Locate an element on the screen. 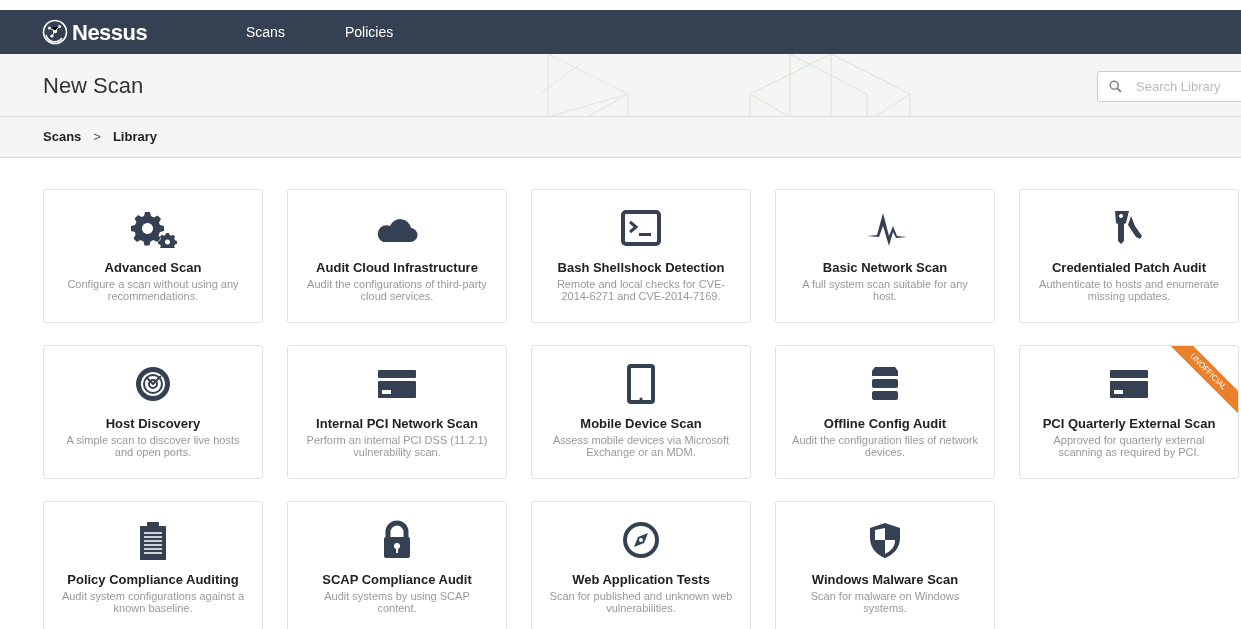  template-title: Mobile Device Scan is located at coordinates (641, 424).